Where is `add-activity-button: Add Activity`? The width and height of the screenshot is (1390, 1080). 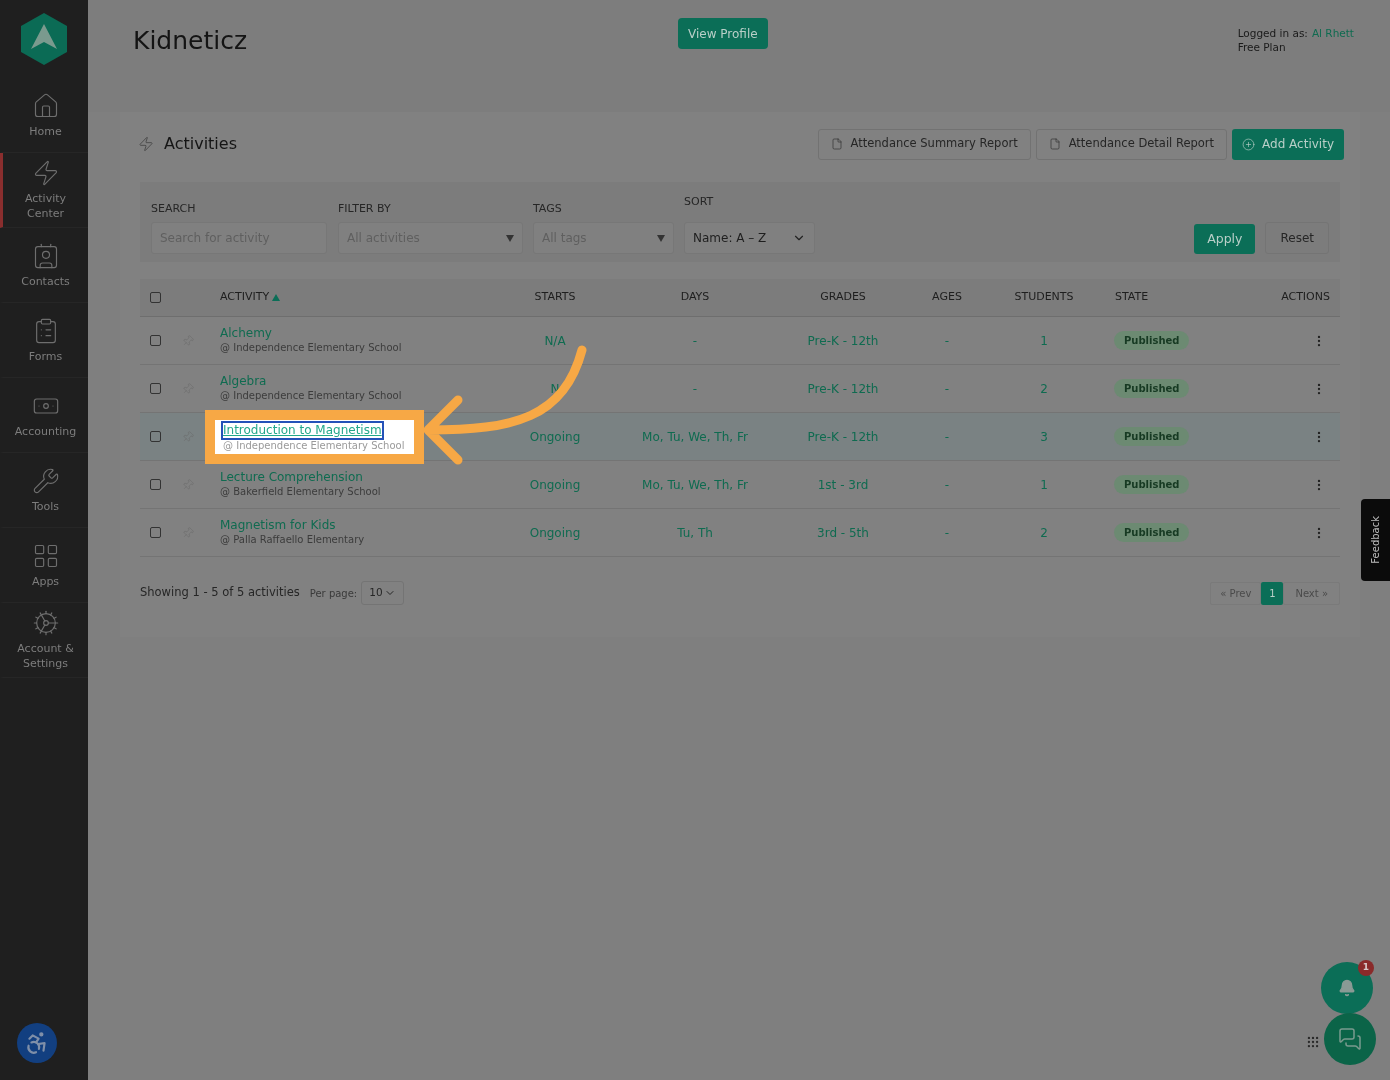
add-activity-button: Add Activity is located at coordinates (1288, 144).